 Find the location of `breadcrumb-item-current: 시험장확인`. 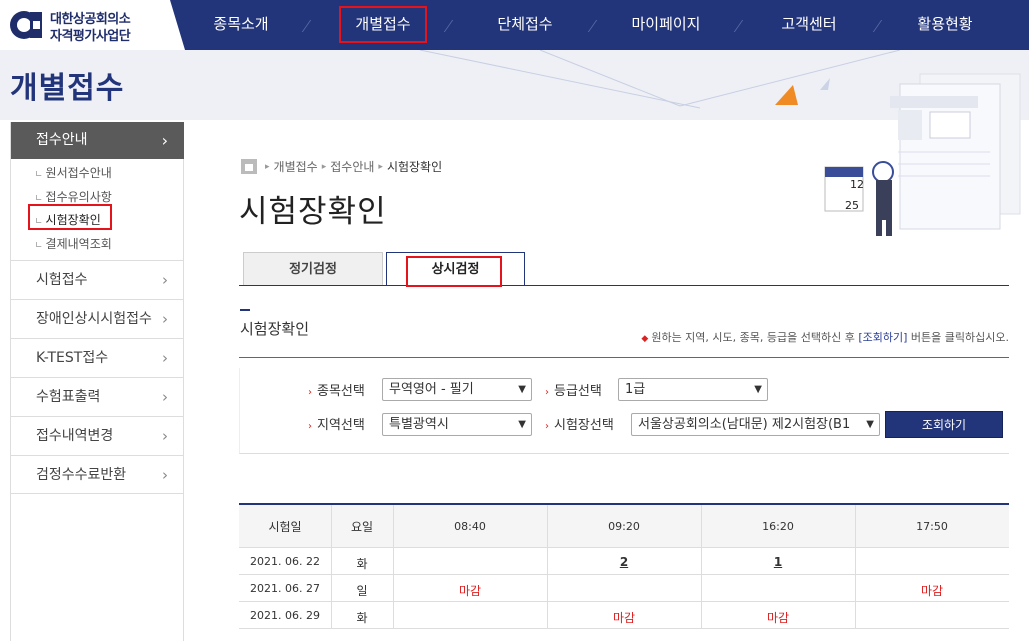

breadcrumb-item-current: 시험장확인 is located at coordinates (414, 167).